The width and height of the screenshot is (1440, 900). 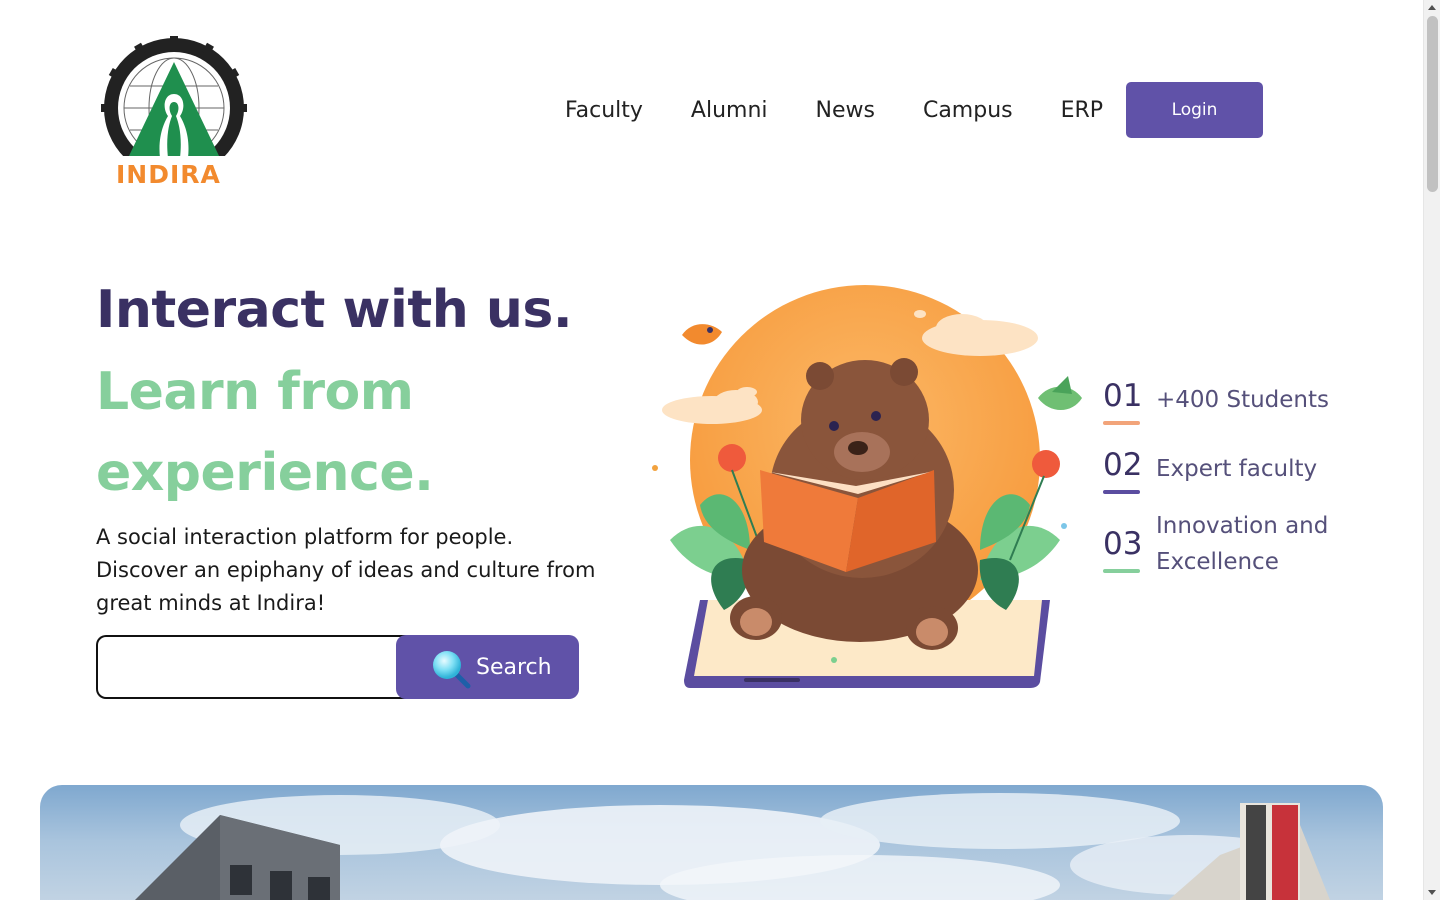 I want to click on search-bar: Search, so click(x=337, y=667).